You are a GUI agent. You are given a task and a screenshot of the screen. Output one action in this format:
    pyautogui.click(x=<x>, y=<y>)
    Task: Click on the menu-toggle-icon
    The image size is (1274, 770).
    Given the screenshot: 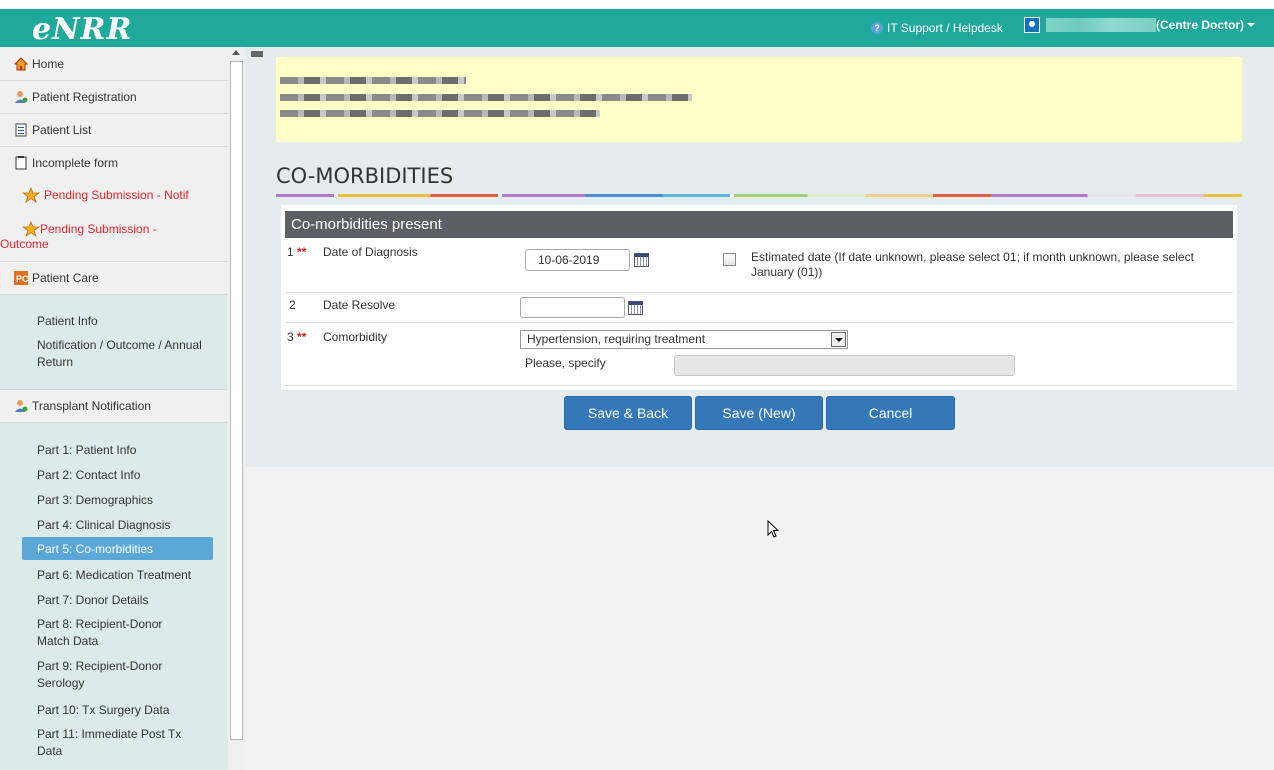 What is the action you would take?
    pyautogui.click(x=257, y=54)
    